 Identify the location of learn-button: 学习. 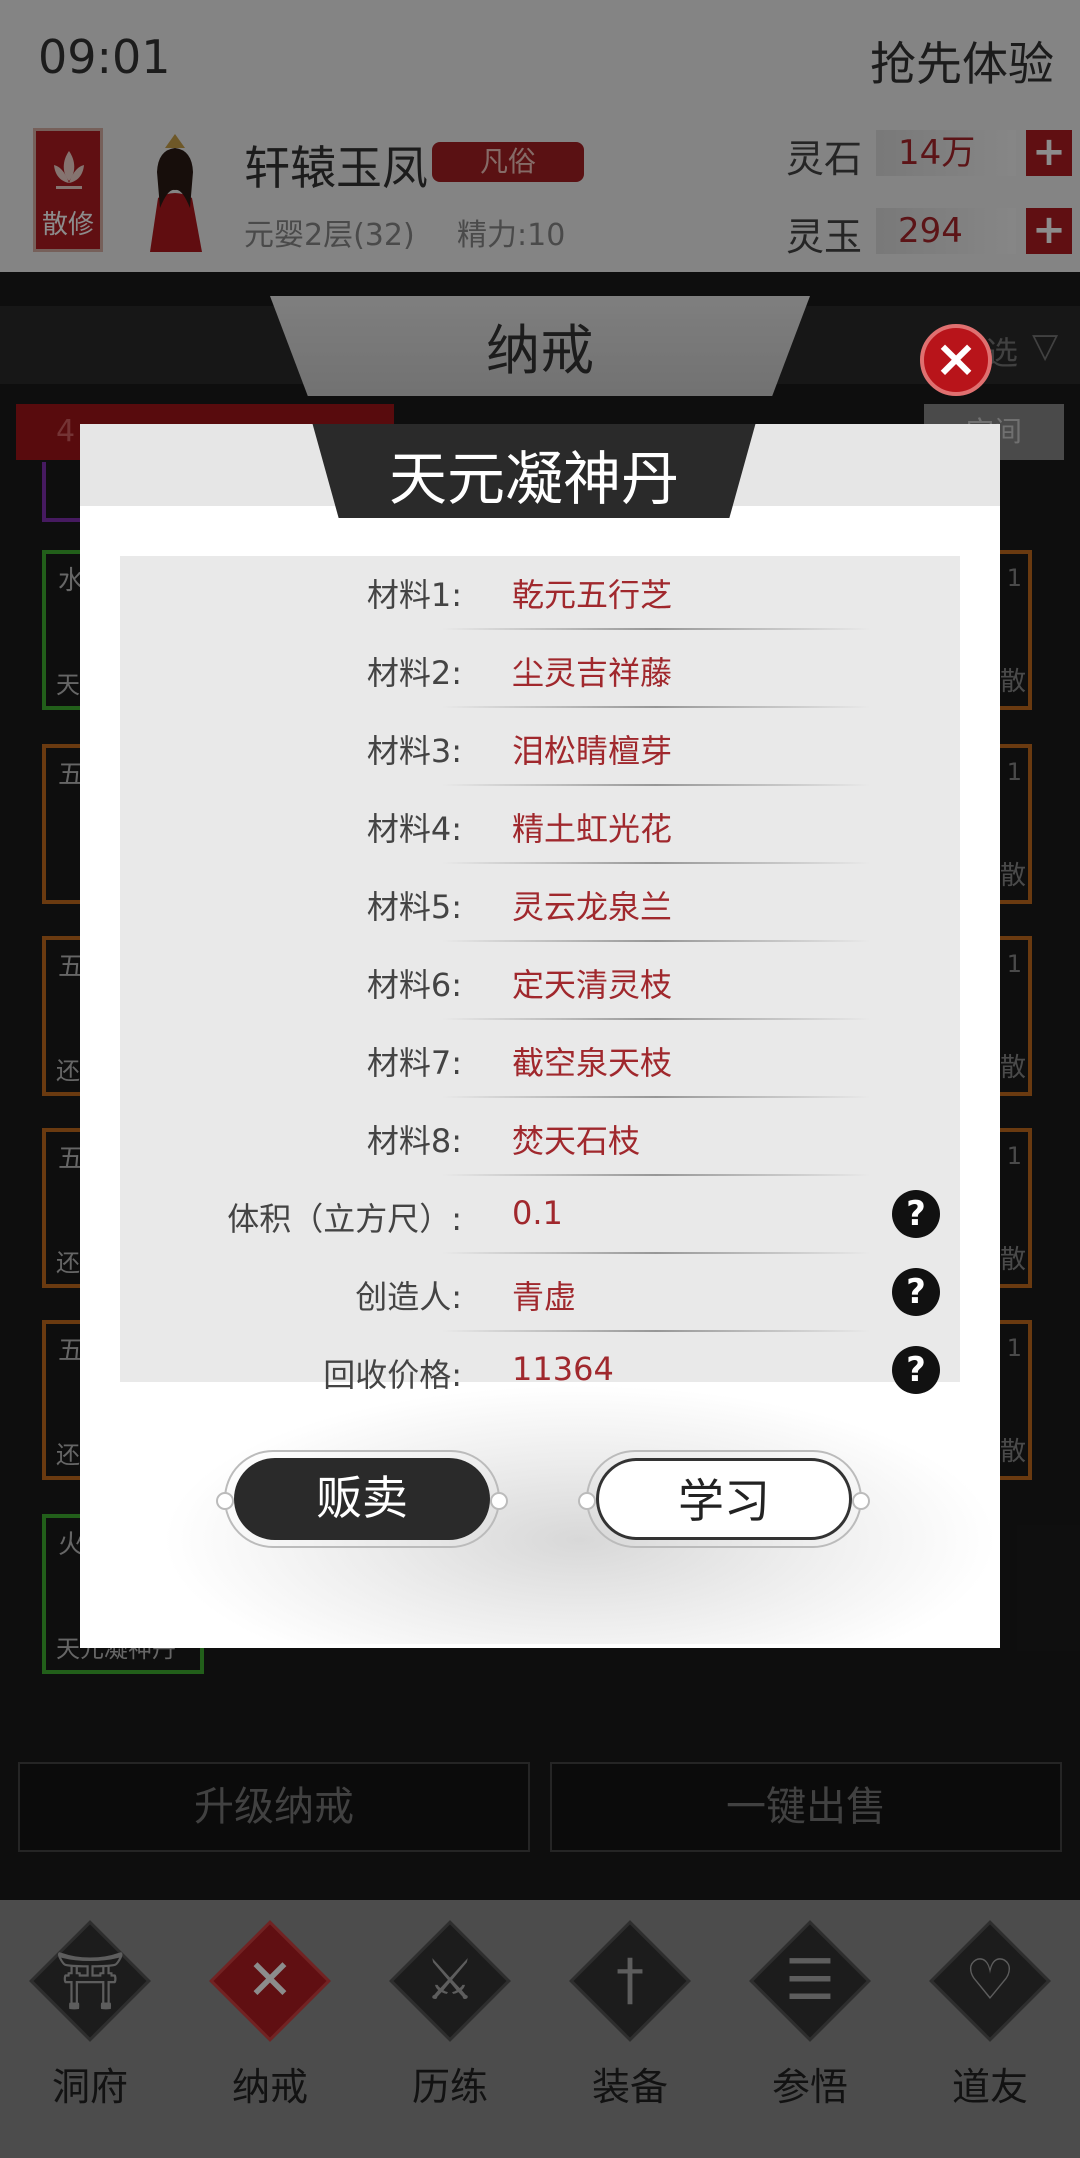
(724, 1499).